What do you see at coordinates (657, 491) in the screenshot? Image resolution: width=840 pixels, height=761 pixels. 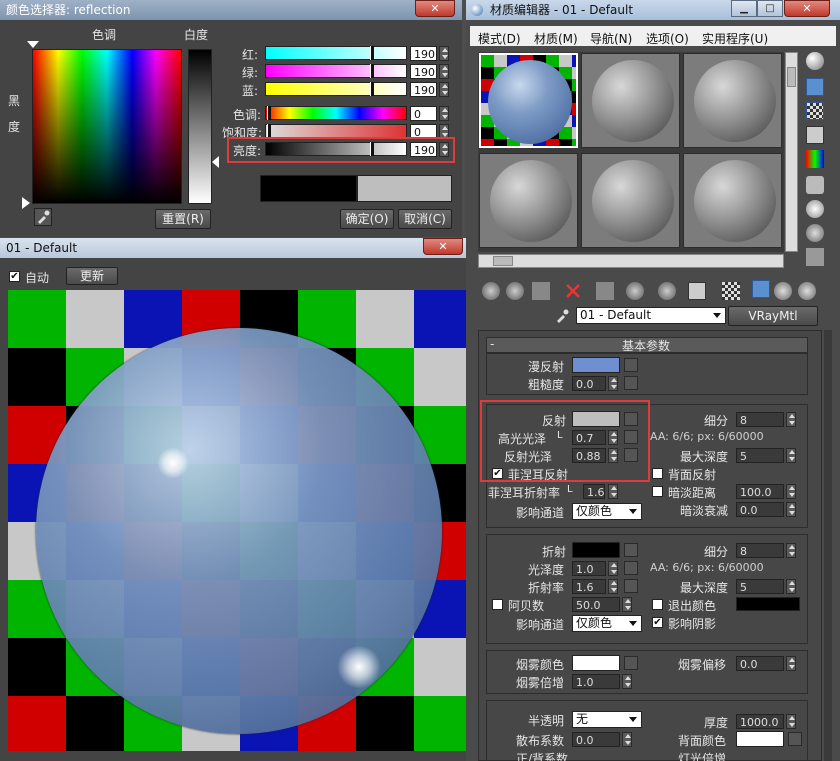 I see `dim-distance-checkbox` at bounding box center [657, 491].